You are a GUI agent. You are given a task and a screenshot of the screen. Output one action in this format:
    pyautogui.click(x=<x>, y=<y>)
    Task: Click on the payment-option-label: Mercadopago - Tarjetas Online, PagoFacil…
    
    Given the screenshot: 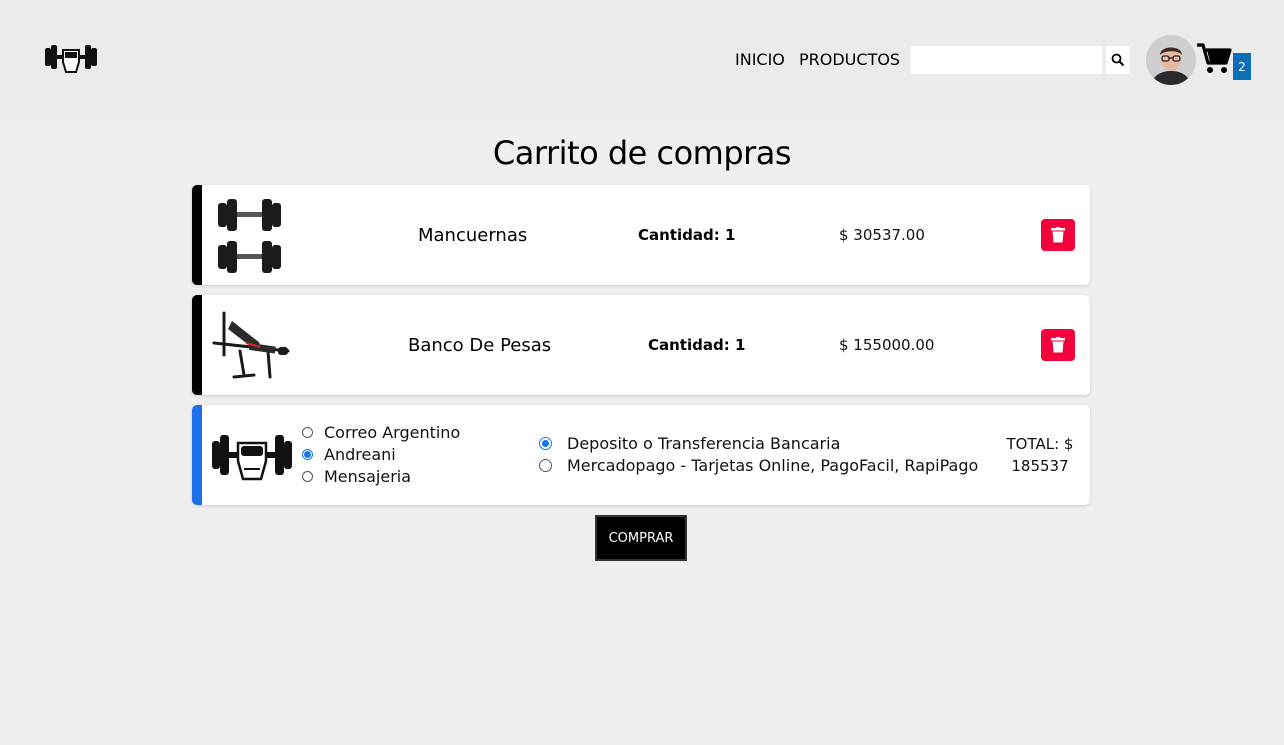 What is the action you would take?
    pyautogui.click(x=773, y=465)
    